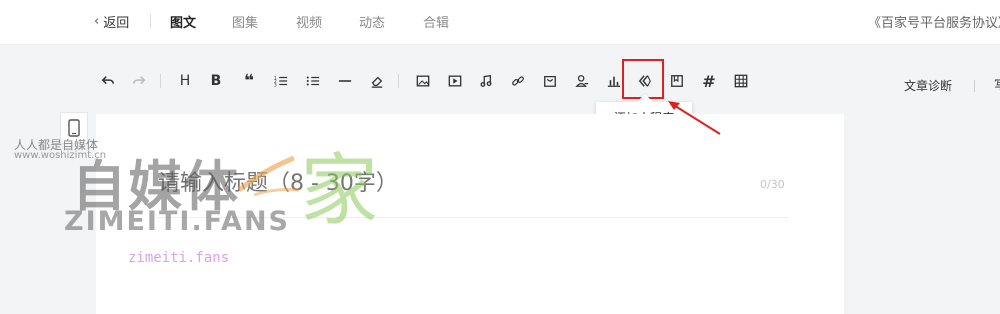 This screenshot has width=1000, height=314. Describe the element at coordinates (345, 81) in the screenshot. I see `horizontal-rule-icon` at that location.